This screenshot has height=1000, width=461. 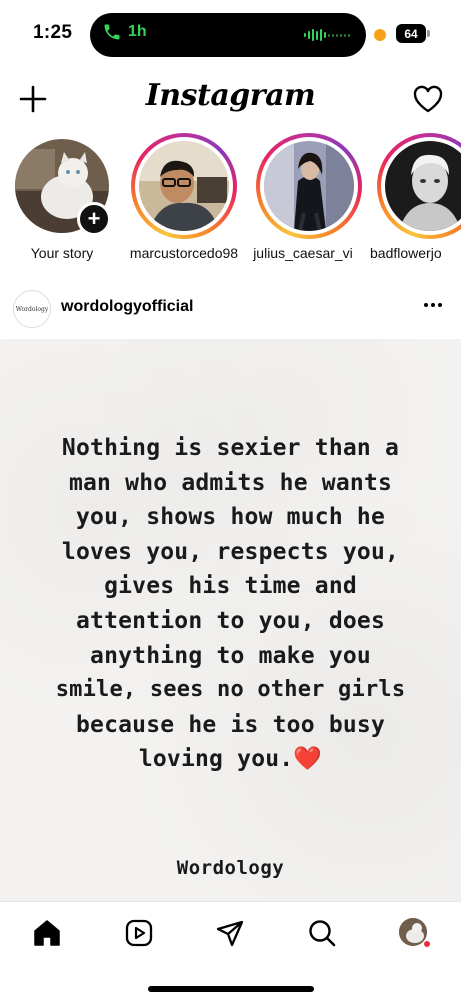 I want to click on status-time: 1:25, so click(x=53, y=32).